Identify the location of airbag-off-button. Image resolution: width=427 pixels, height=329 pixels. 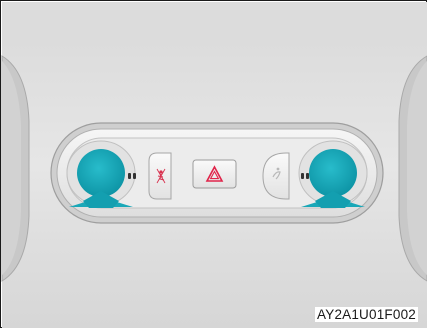
(160, 176).